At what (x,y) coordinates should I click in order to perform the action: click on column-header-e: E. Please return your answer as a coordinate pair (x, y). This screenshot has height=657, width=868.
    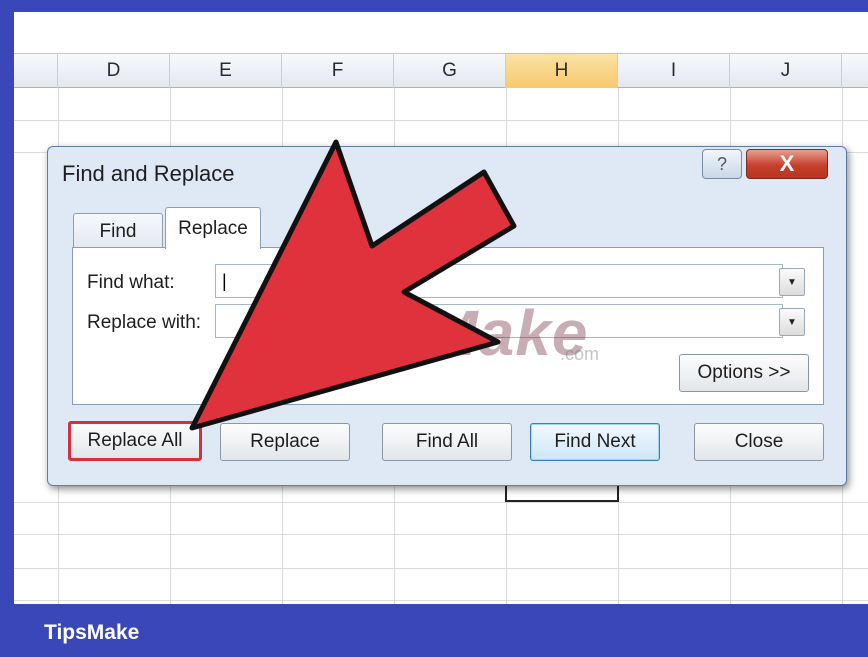
    Looking at the image, I should click on (226, 71).